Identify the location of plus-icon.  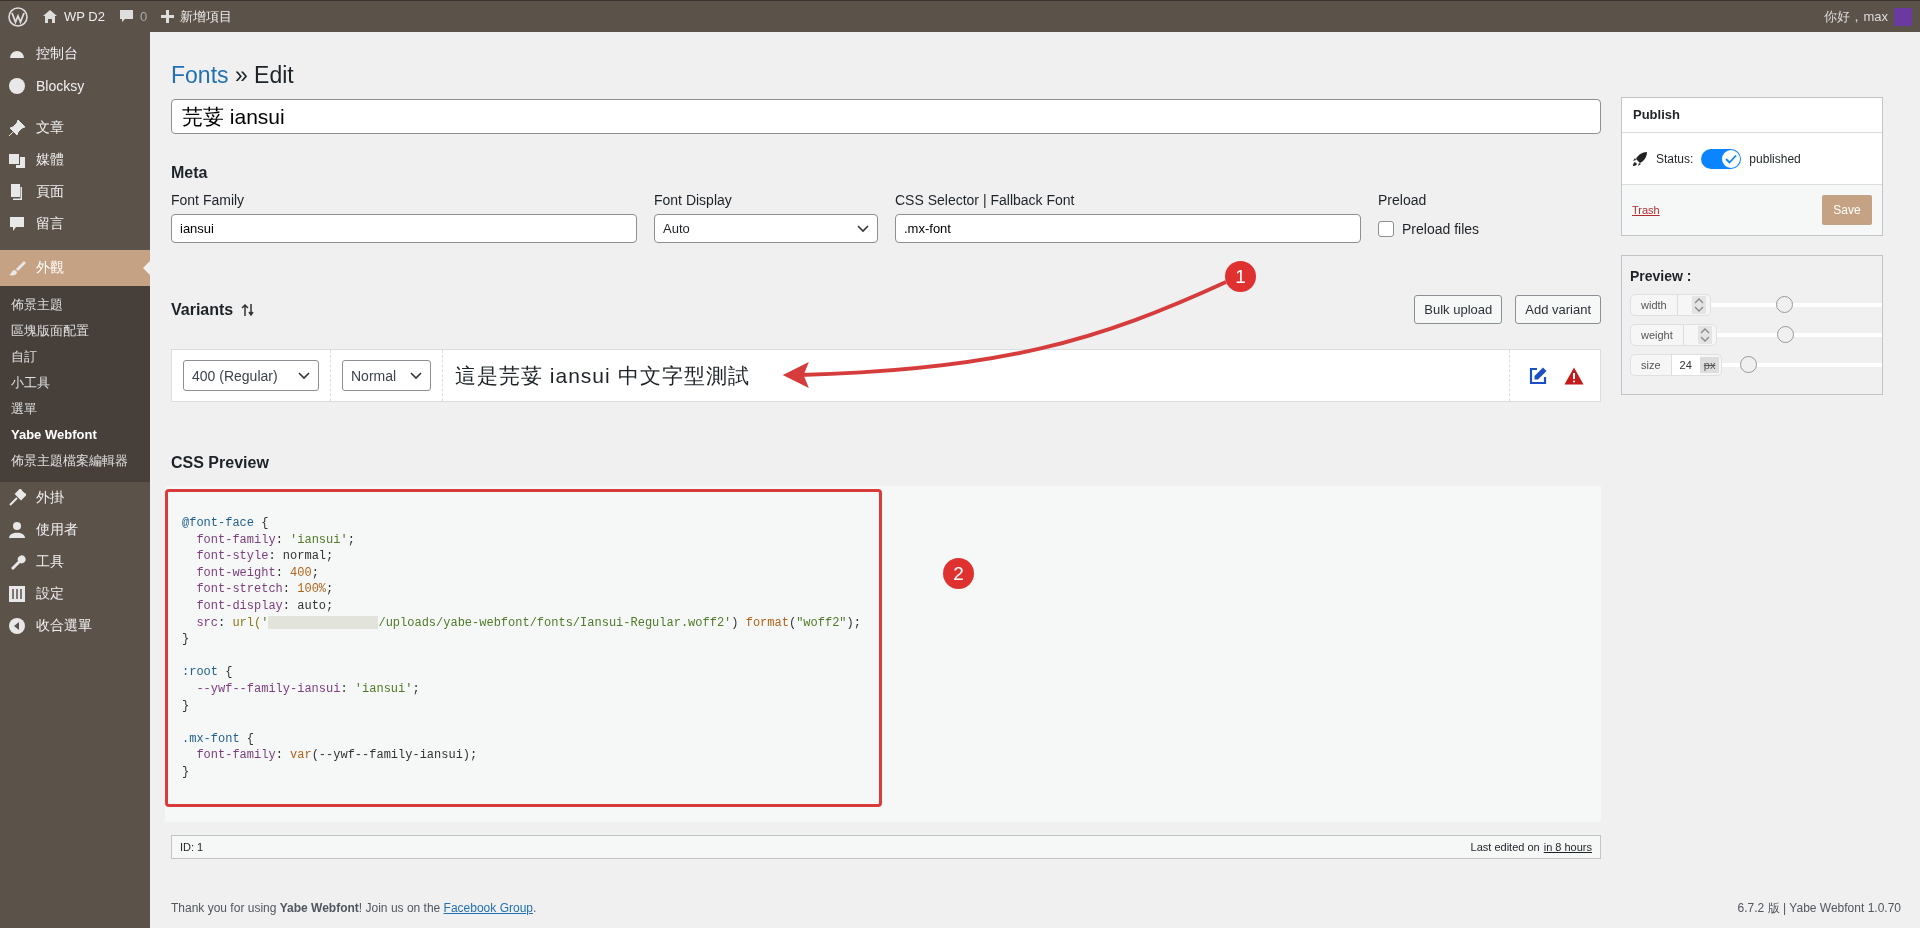
(168, 16).